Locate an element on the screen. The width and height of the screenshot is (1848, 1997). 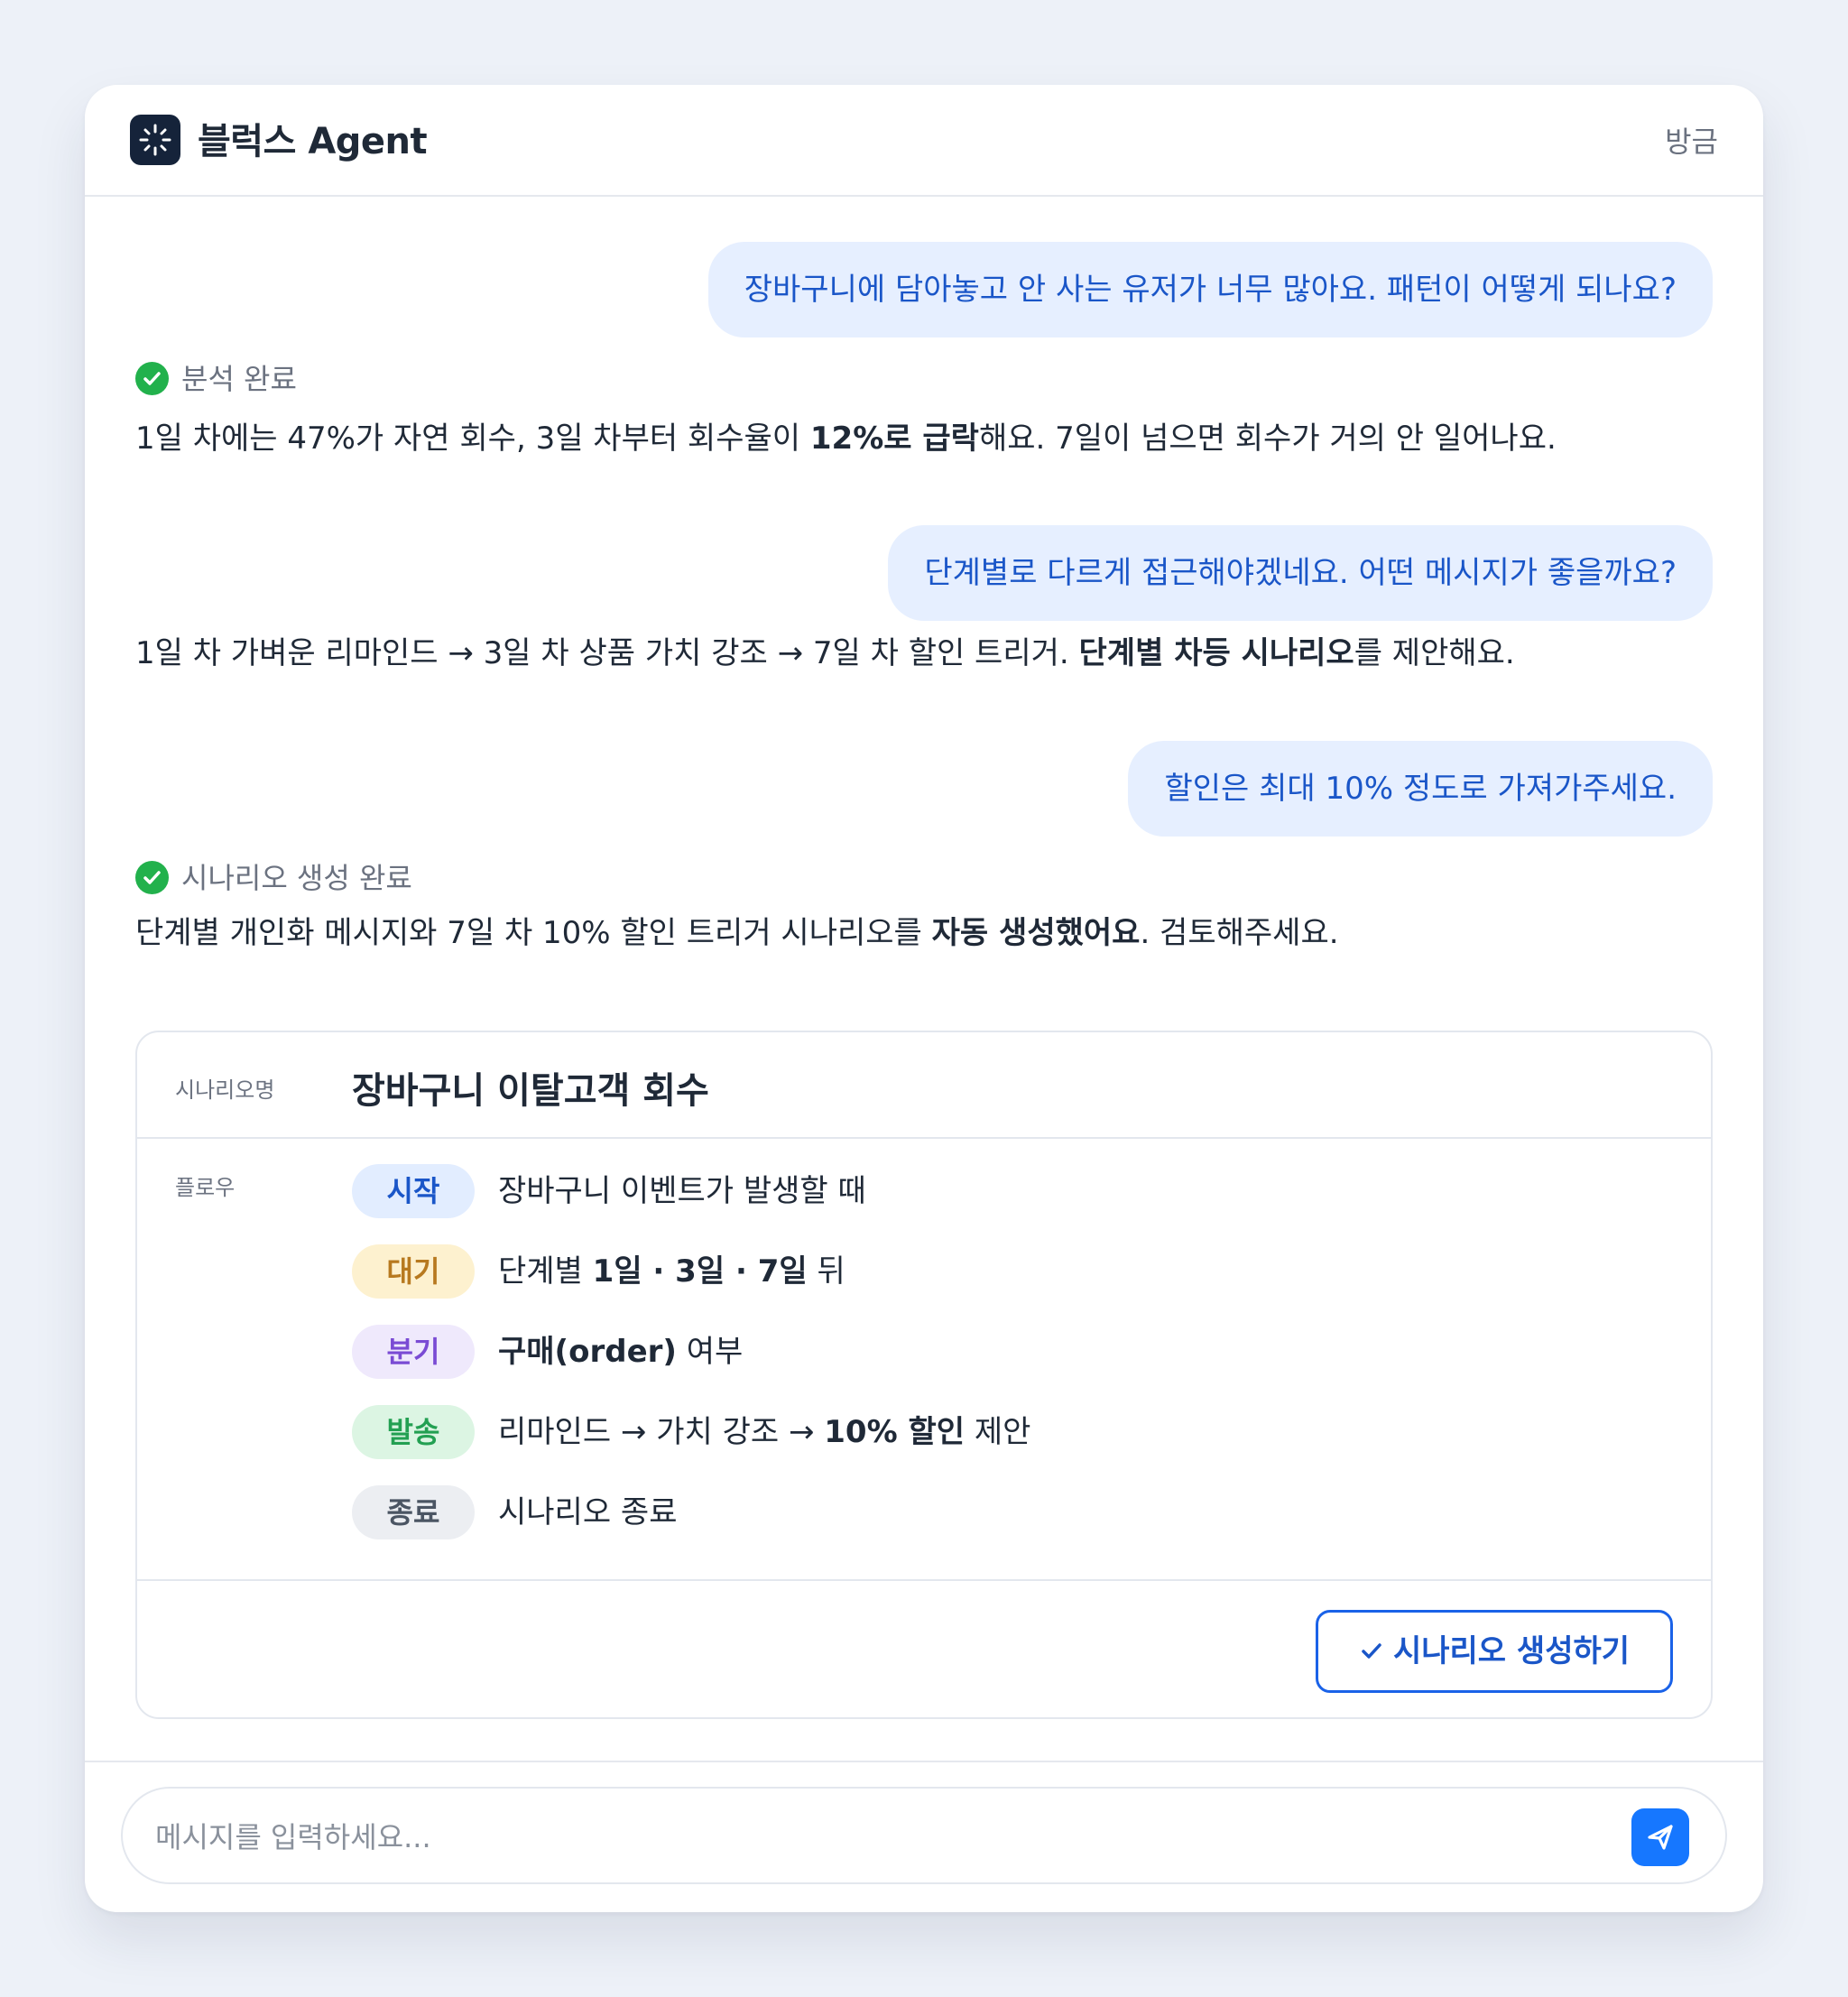
message-composer is located at coordinates (924, 1835).